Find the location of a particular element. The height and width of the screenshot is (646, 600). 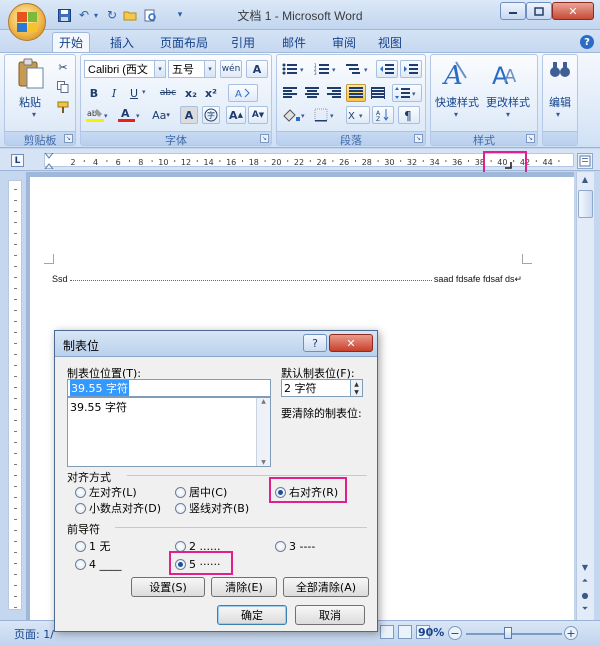

zoom-slider is located at coordinates (514, 634).